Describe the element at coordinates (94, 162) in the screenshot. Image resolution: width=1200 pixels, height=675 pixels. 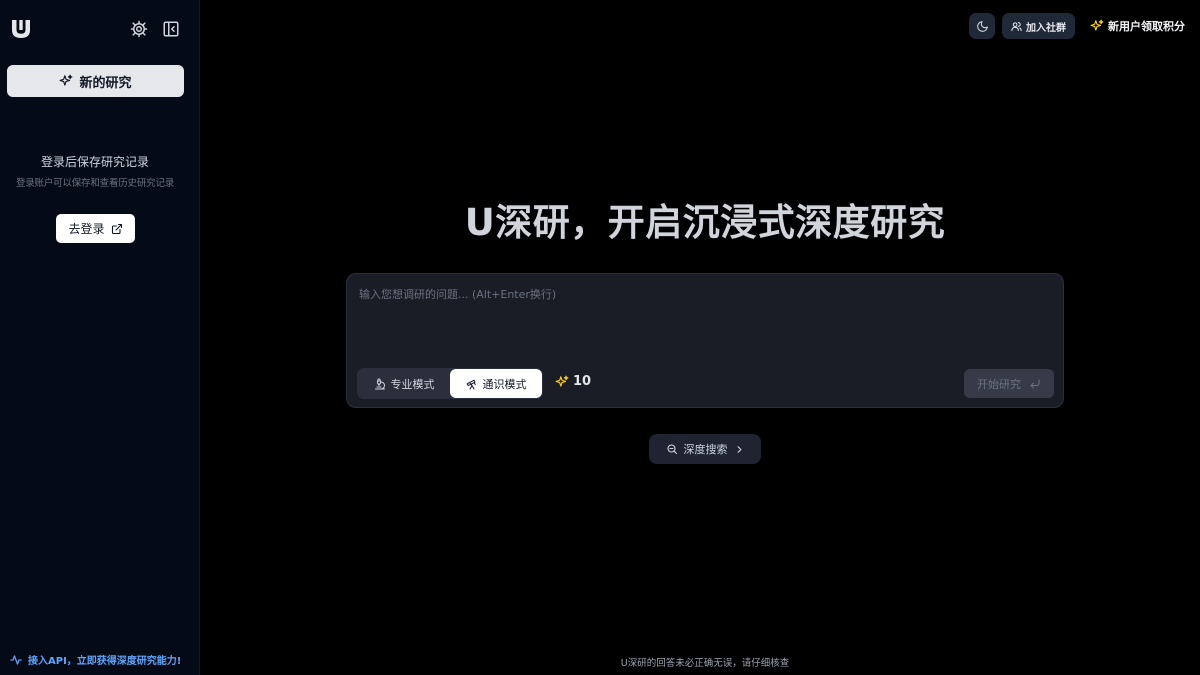
I see `login-title: 登录后保存研究记录` at that location.